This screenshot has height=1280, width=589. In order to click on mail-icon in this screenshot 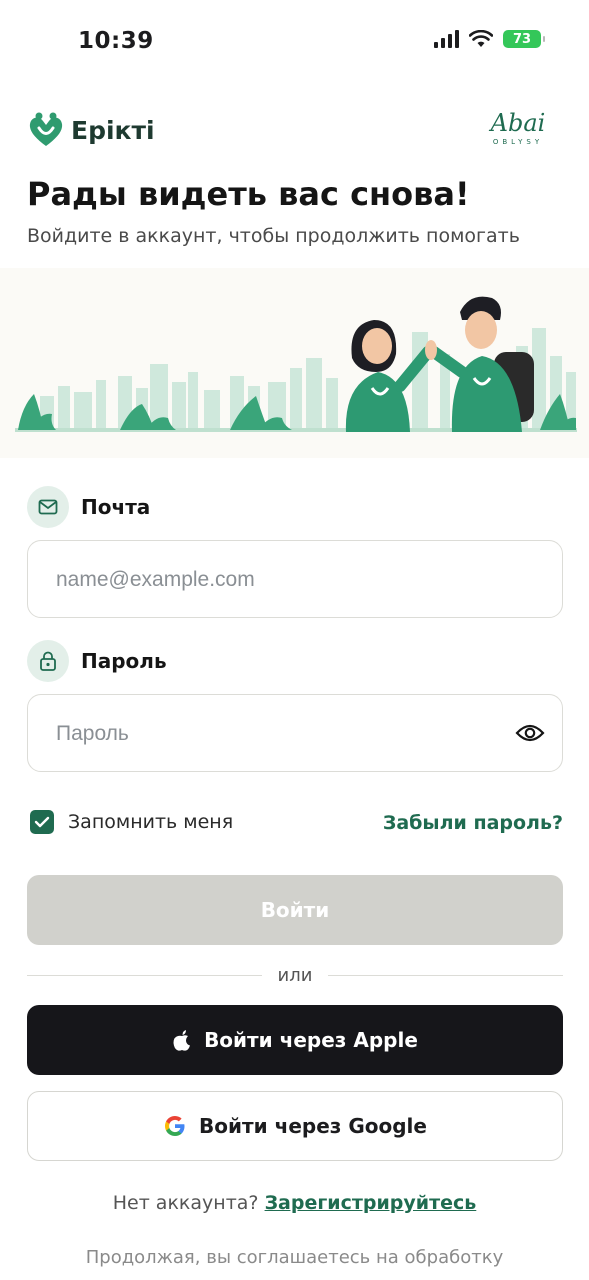, I will do `click(48, 507)`.